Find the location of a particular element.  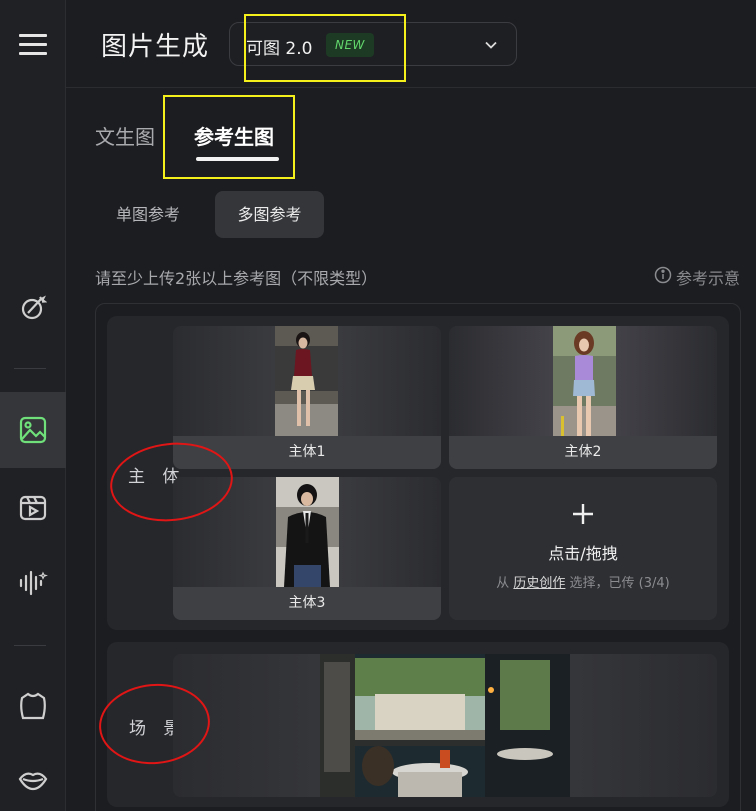

scene-thumbnail is located at coordinates (445, 725).